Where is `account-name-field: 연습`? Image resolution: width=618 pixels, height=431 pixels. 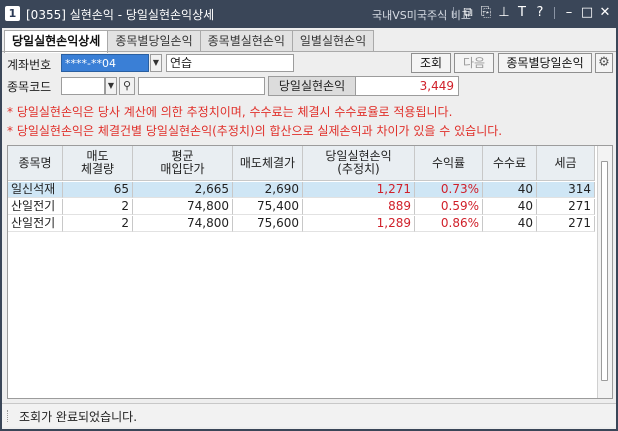 account-name-field: 연습 is located at coordinates (230, 63).